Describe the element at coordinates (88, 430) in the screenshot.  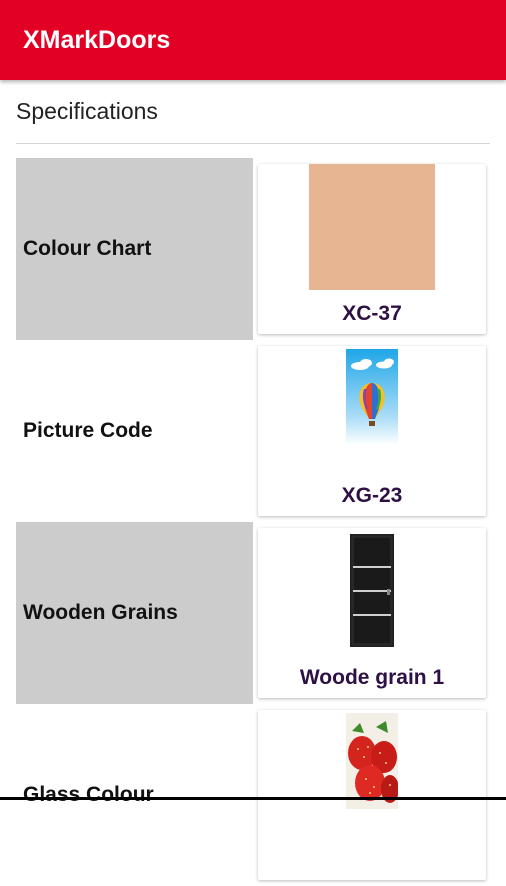
I see `spec-label: Picture Code` at that location.